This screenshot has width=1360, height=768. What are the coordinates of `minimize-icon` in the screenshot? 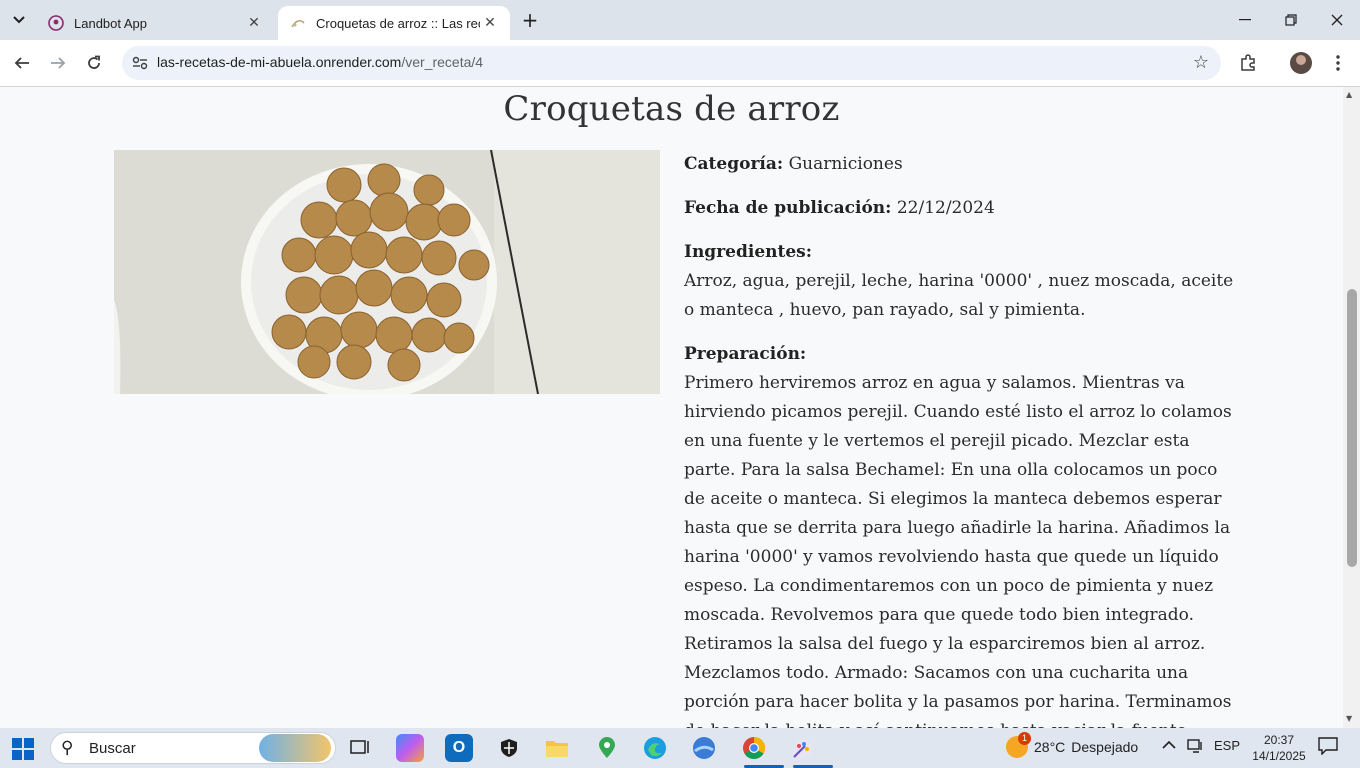 It's located at (1245, 20).